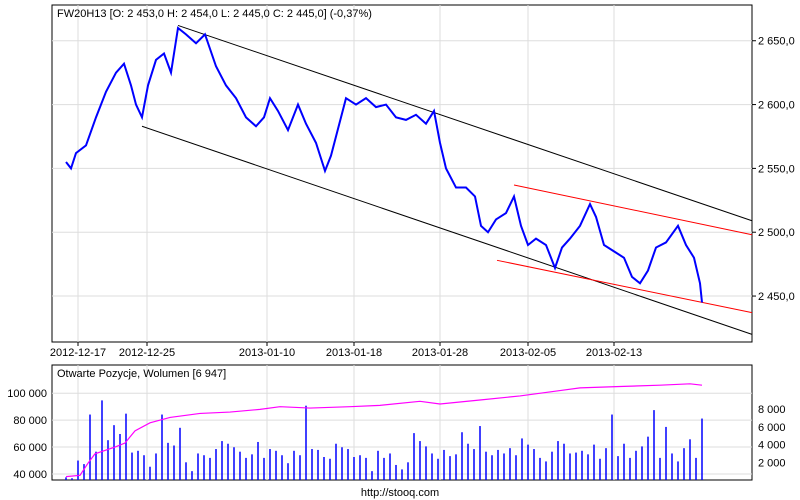 The height and width of the screenshot is (500, 800). Describe the element at coordinates (400, 493) in the screenshot. I see `footer-link: http://stooq.com` at that location.